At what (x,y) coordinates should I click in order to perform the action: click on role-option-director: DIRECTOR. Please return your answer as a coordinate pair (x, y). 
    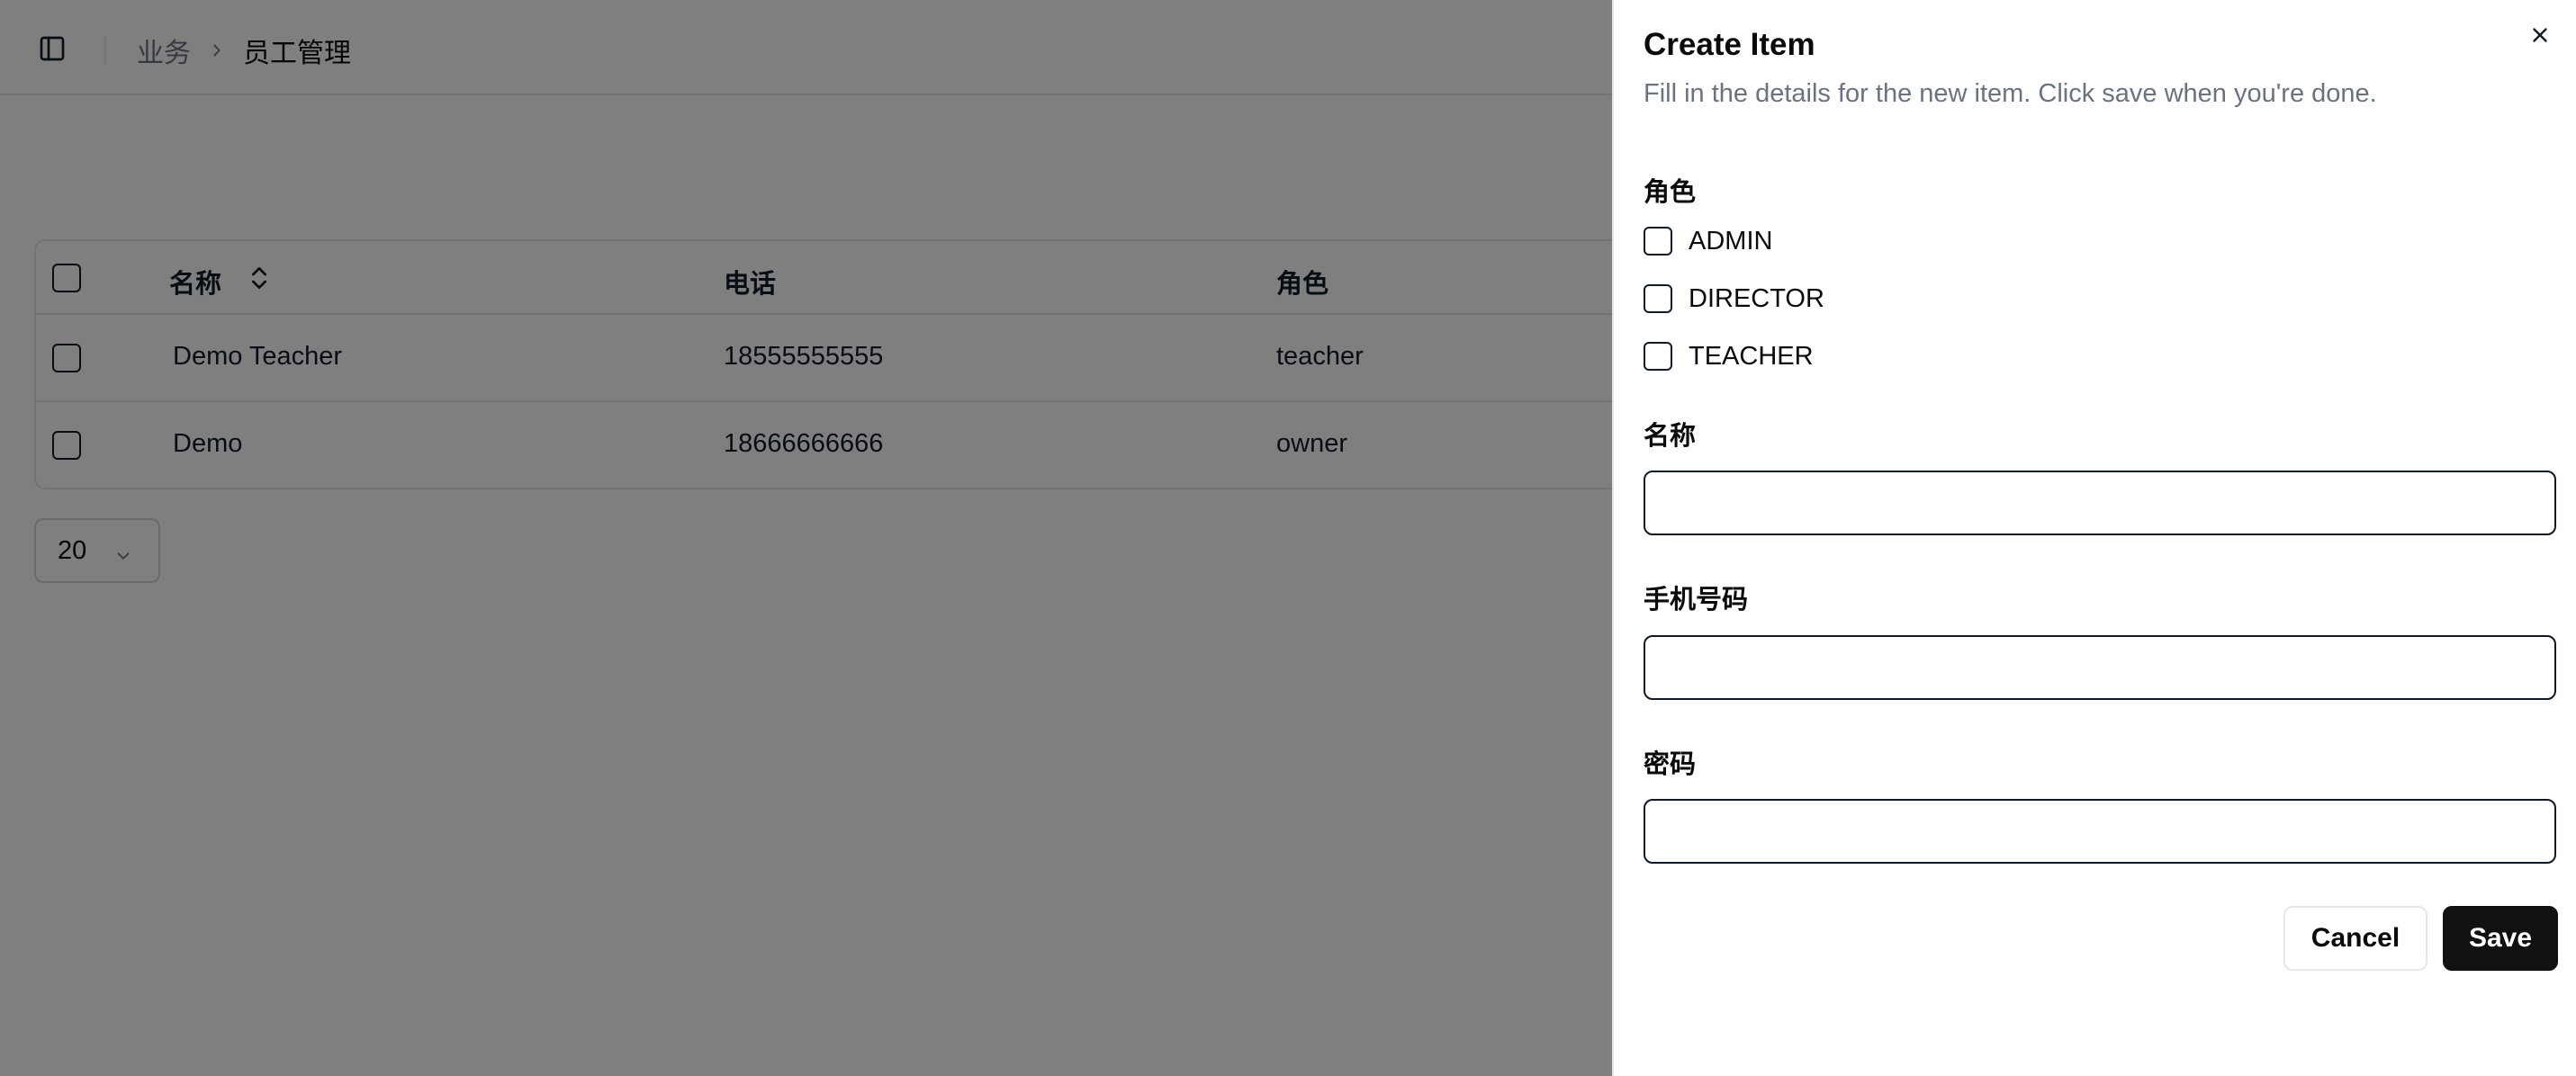
    Looking at the image, I should click on (1734, 299).